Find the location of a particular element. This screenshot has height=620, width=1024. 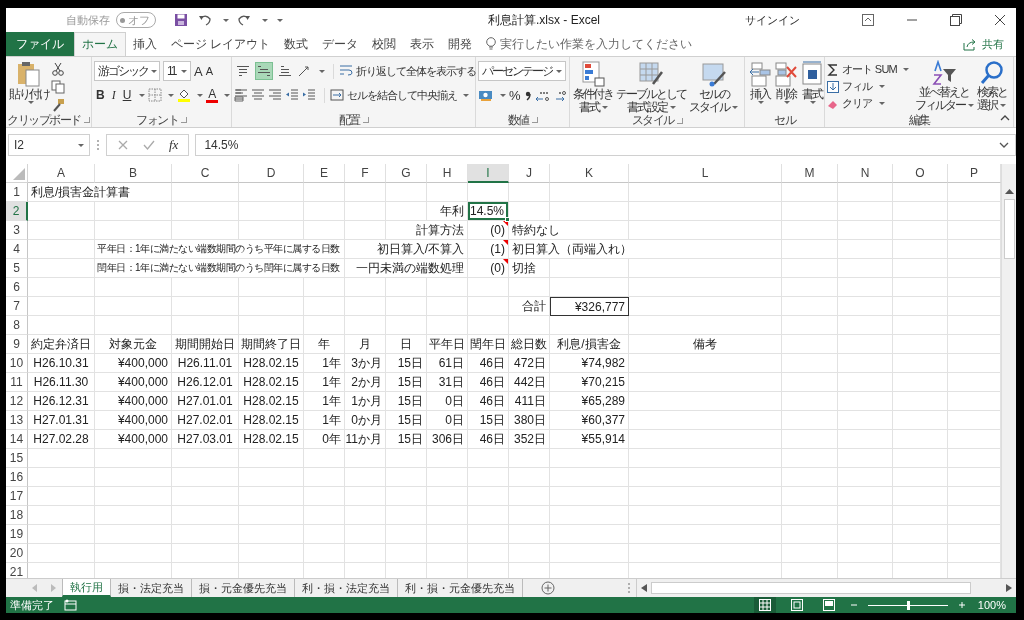

style-button: 条件付き 書式 is located at coordinates (593, 87).